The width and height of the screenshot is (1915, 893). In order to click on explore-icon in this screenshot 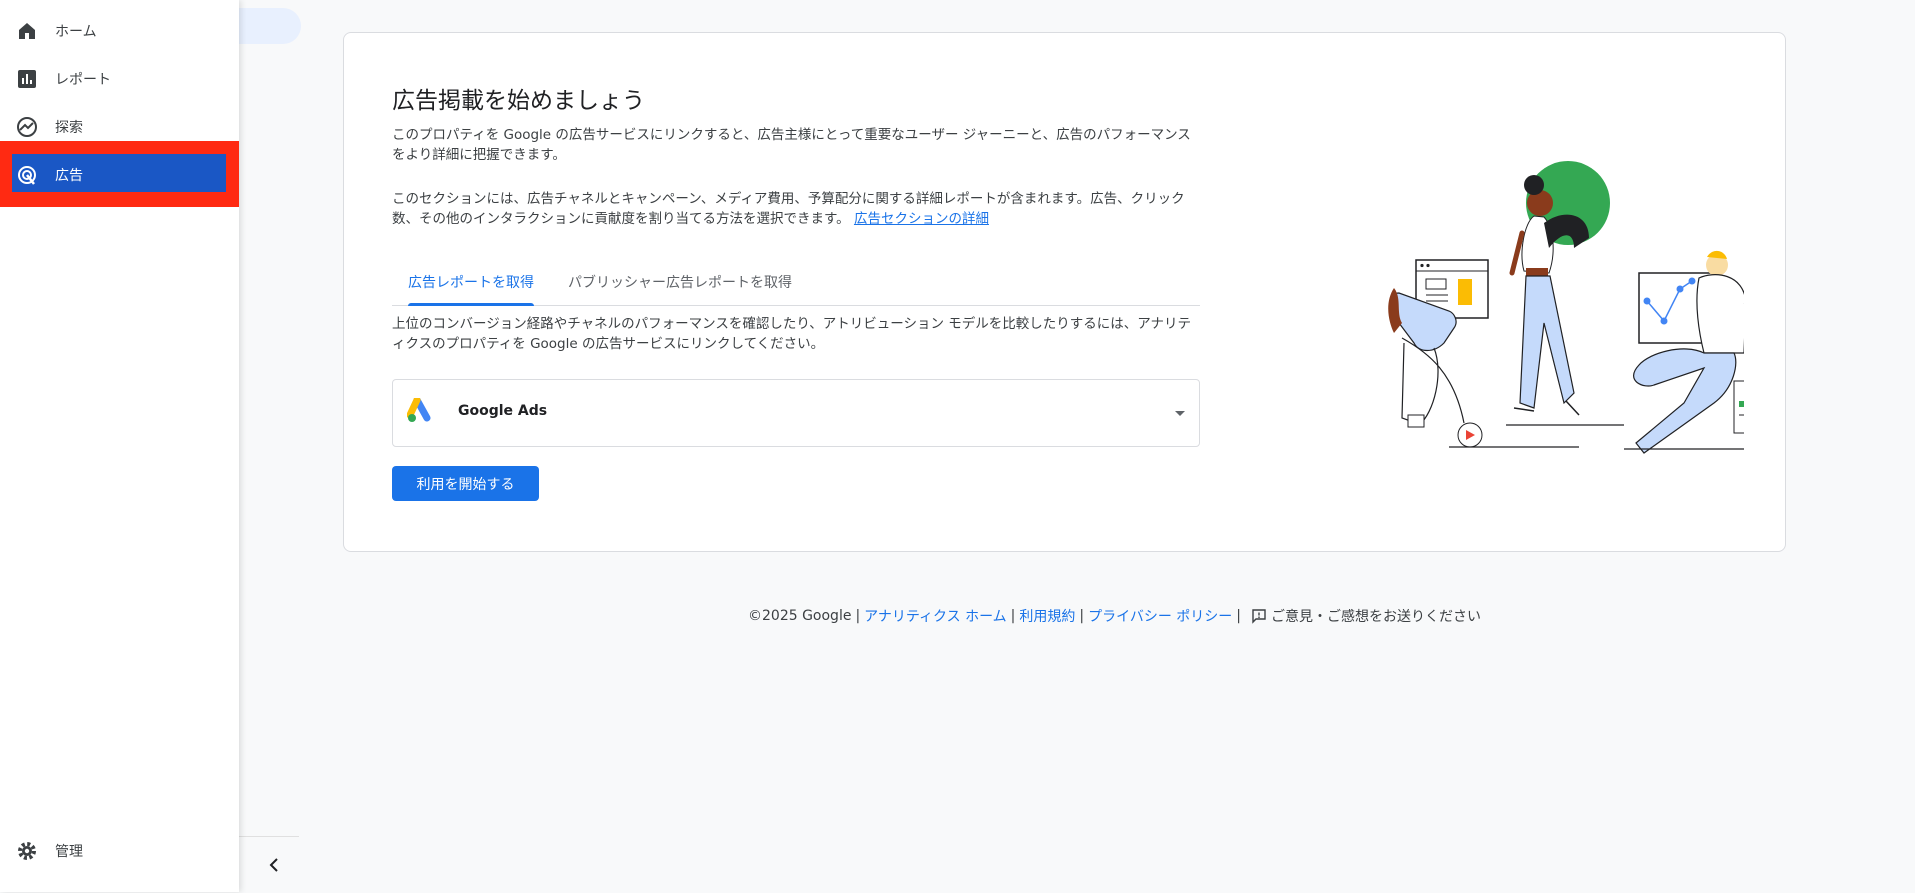, I will do `click(27, 127)`.